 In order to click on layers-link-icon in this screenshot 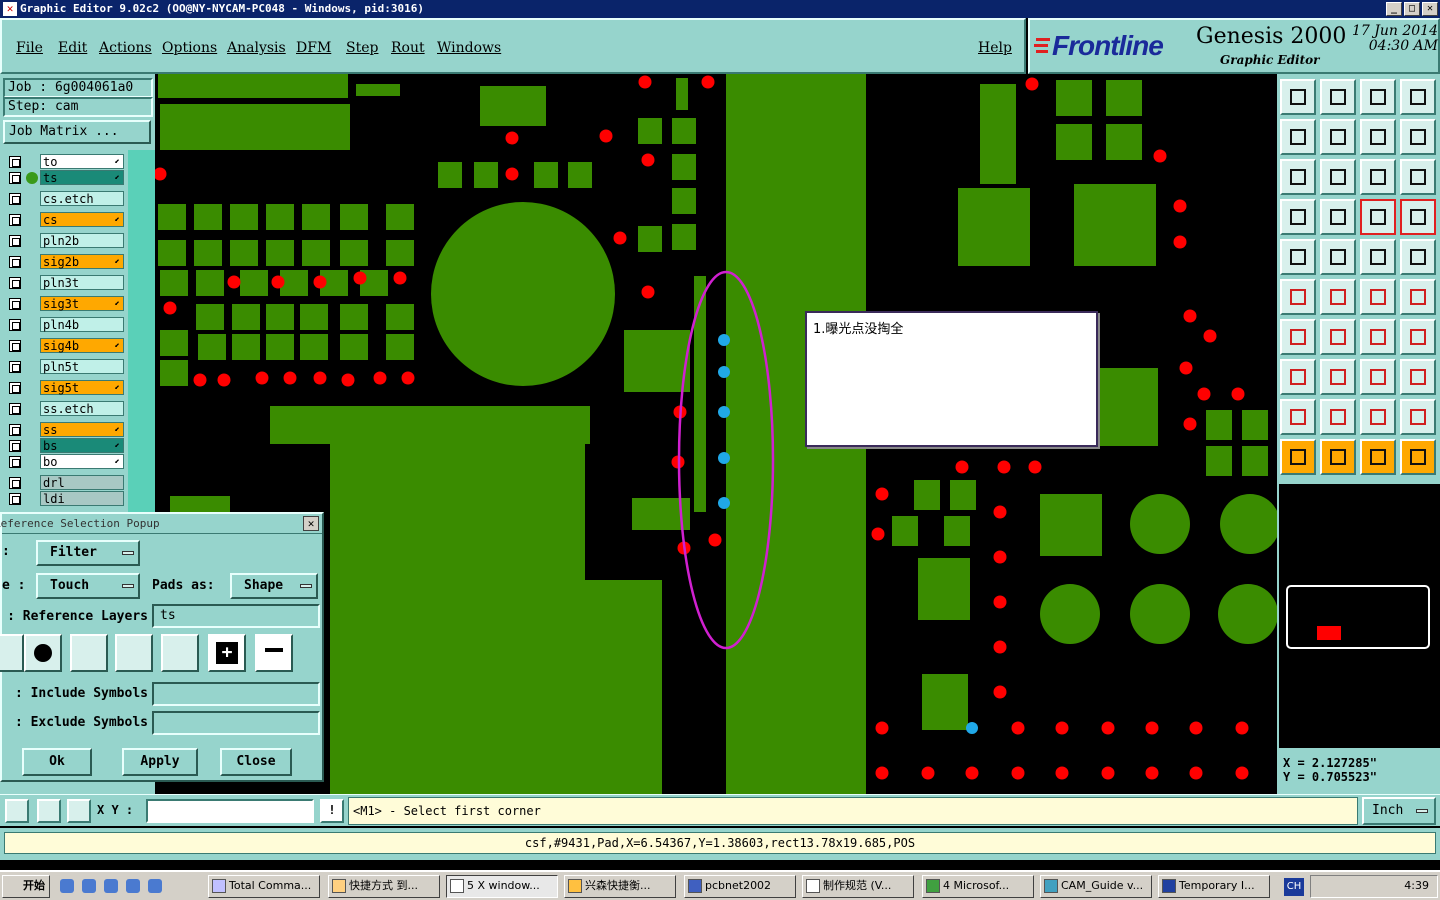, I will do `click(1378, 217)`.